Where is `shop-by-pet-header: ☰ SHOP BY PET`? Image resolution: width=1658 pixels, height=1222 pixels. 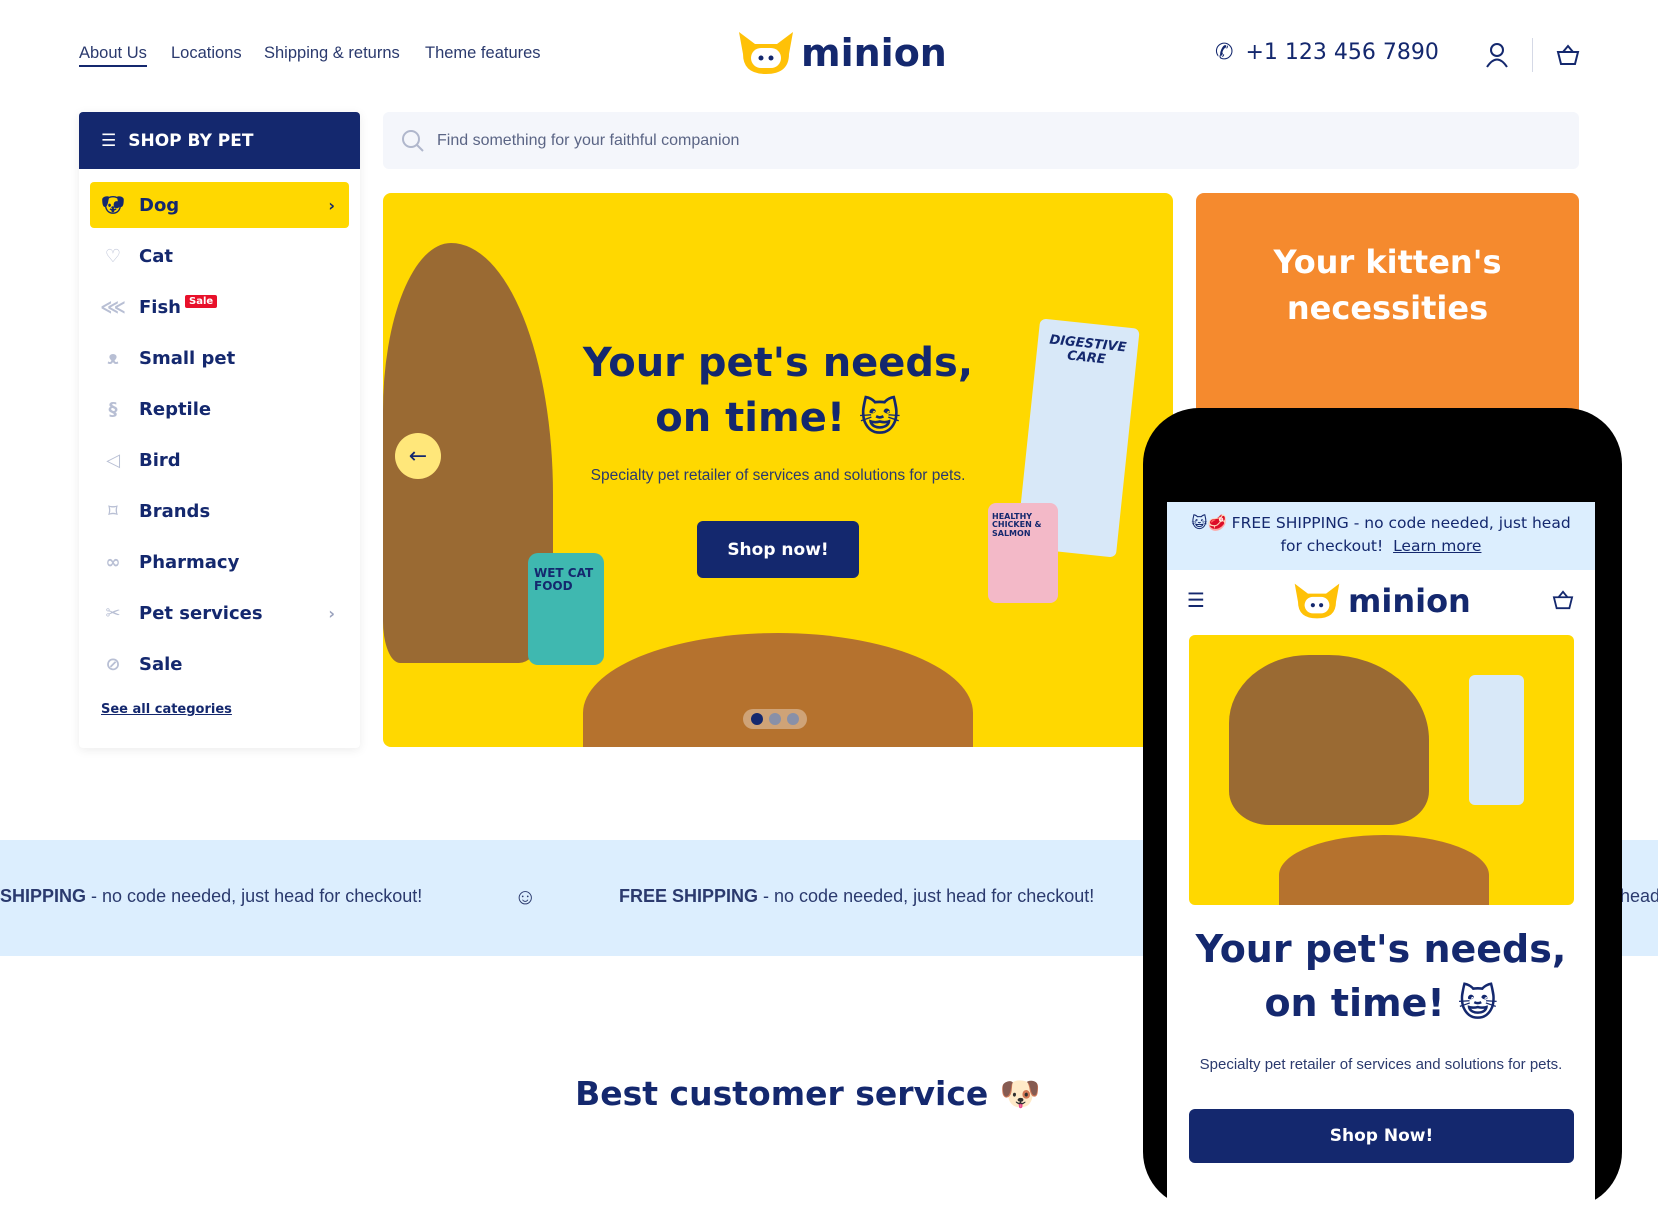
shop-by-pet-header: ☰ SHOP BY PET is located at coordinates (219, 140).